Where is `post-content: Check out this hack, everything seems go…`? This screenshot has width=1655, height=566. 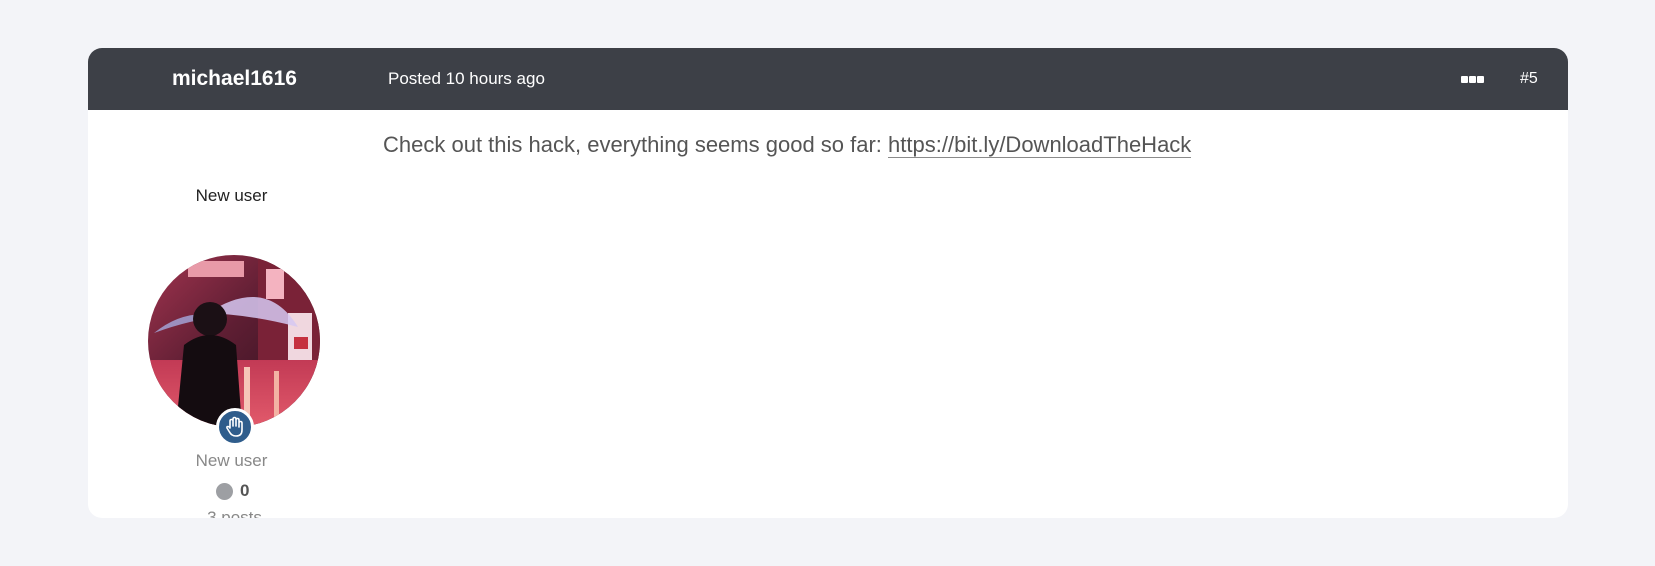
post-content: Check out this hack, everything seems go… is located at coordinates (787, 145).